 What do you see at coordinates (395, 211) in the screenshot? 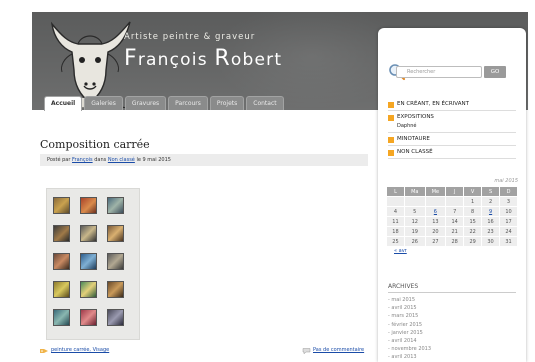
I see `calendar-day-cell: 4` at bounding box center [395, 211].